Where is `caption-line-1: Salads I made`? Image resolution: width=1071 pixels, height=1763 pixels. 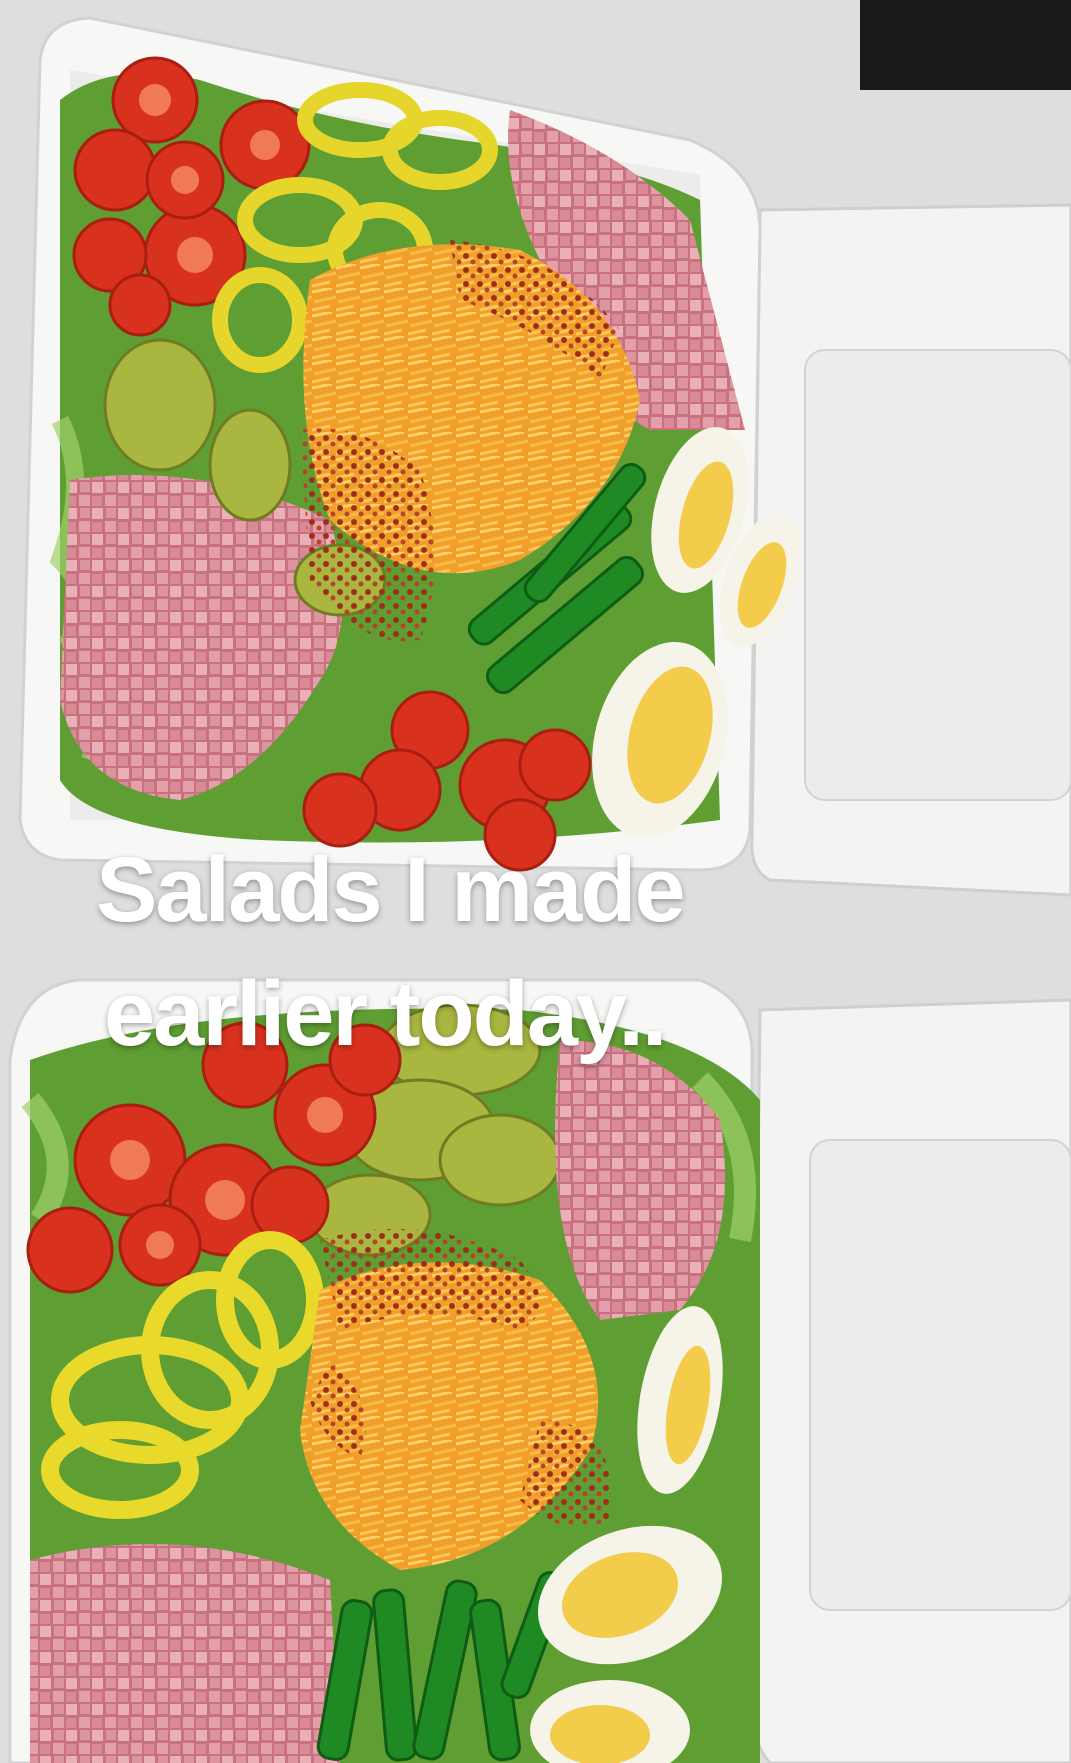 caption-line-1: Salads I made is located at coordinates (391, 890).